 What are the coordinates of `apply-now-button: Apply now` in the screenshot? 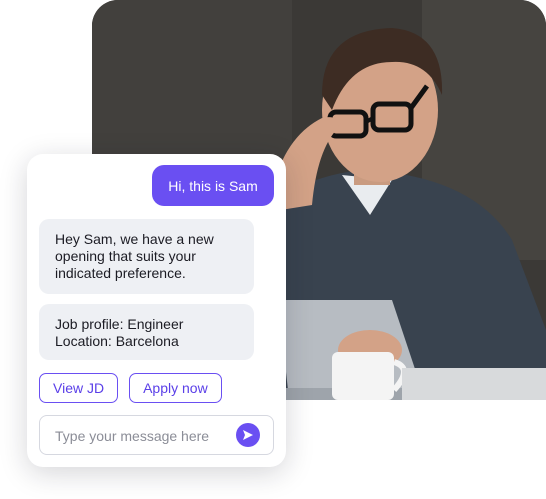 It's located at (175, 388).